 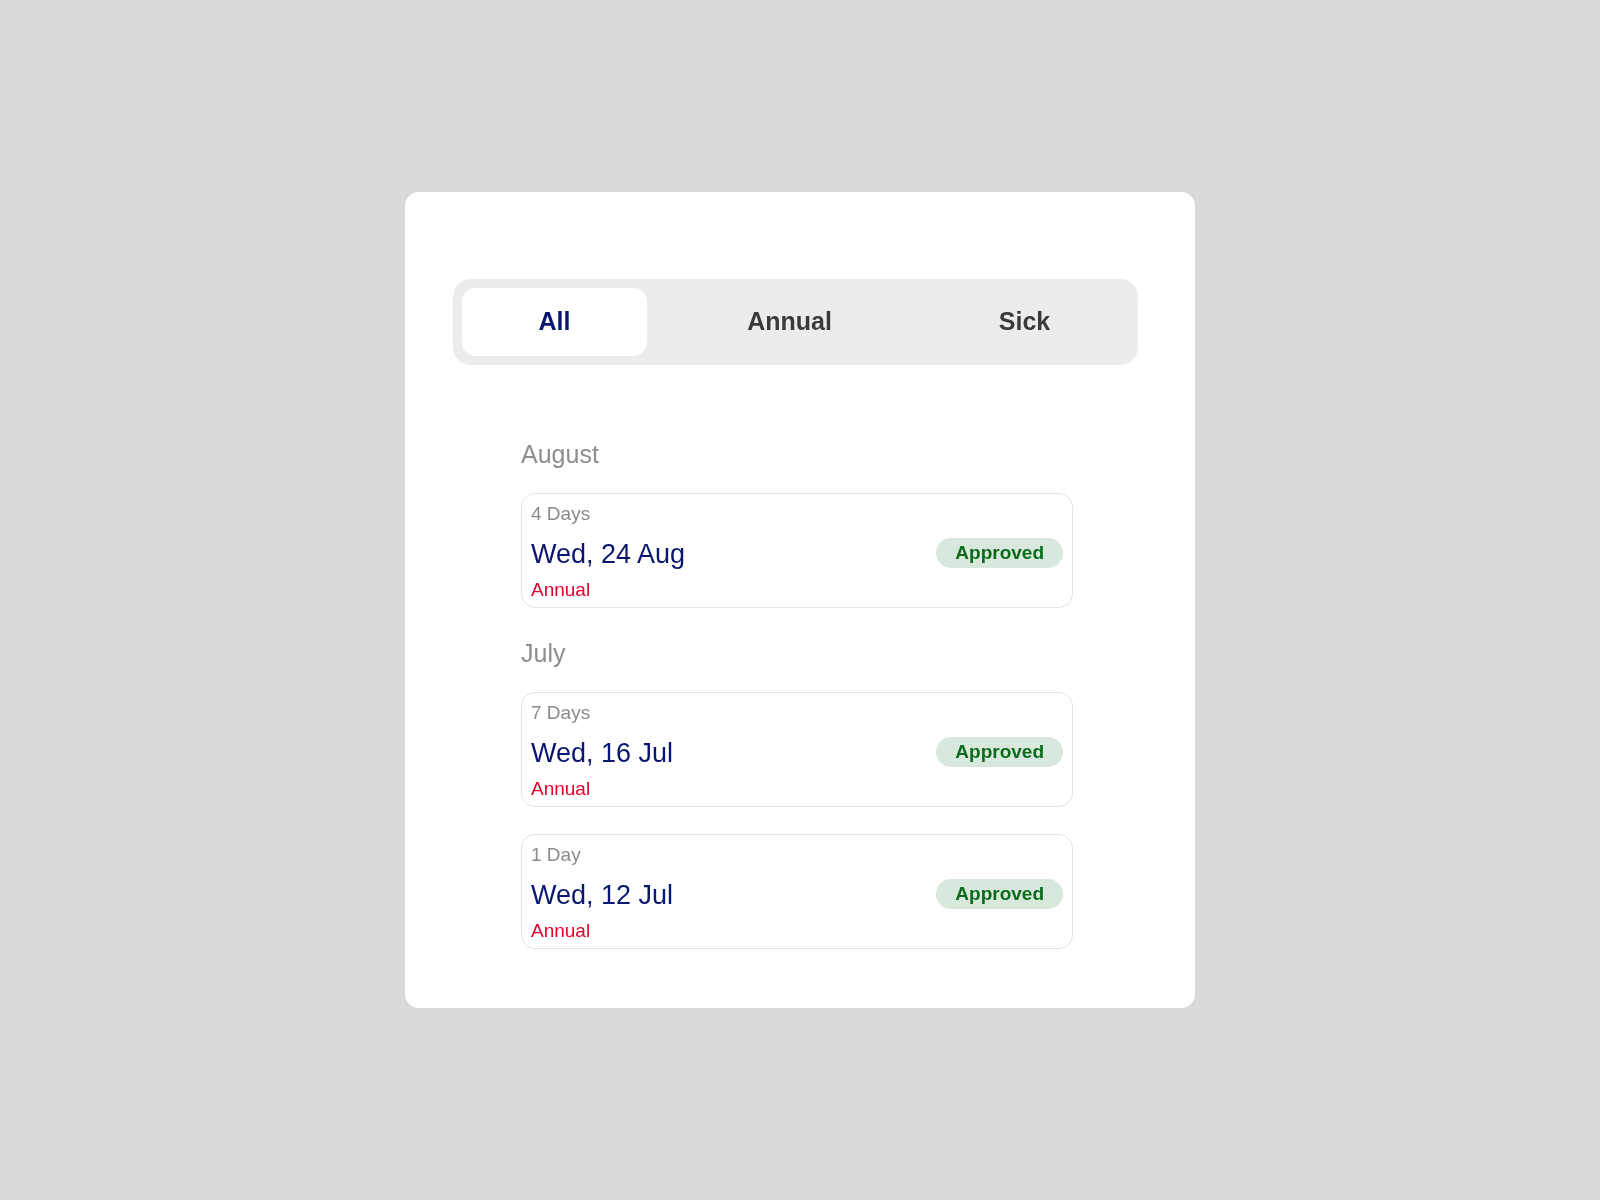 What do you see at coordinates (797, 750) in the screenshot?
I see `leave-entry-card: 7 Days Wed, 16 Jul Annual Approved` at bounding box center [797, 750].